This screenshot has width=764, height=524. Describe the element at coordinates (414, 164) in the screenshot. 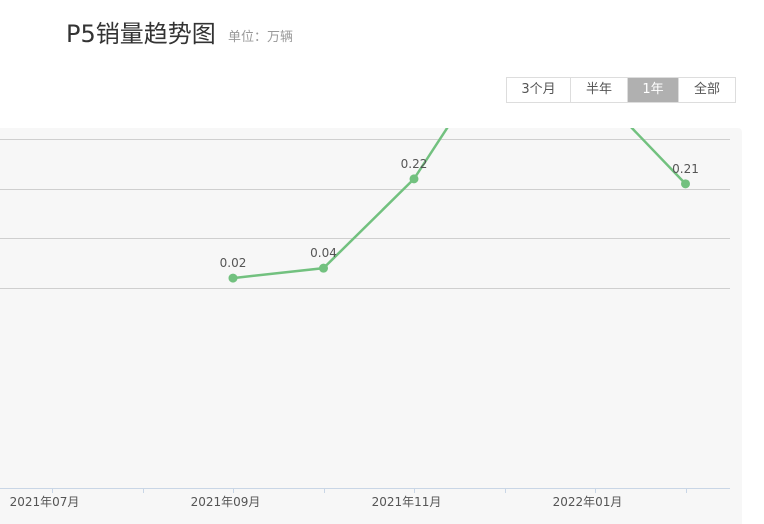

I see `data-label: 0.22` at that location.